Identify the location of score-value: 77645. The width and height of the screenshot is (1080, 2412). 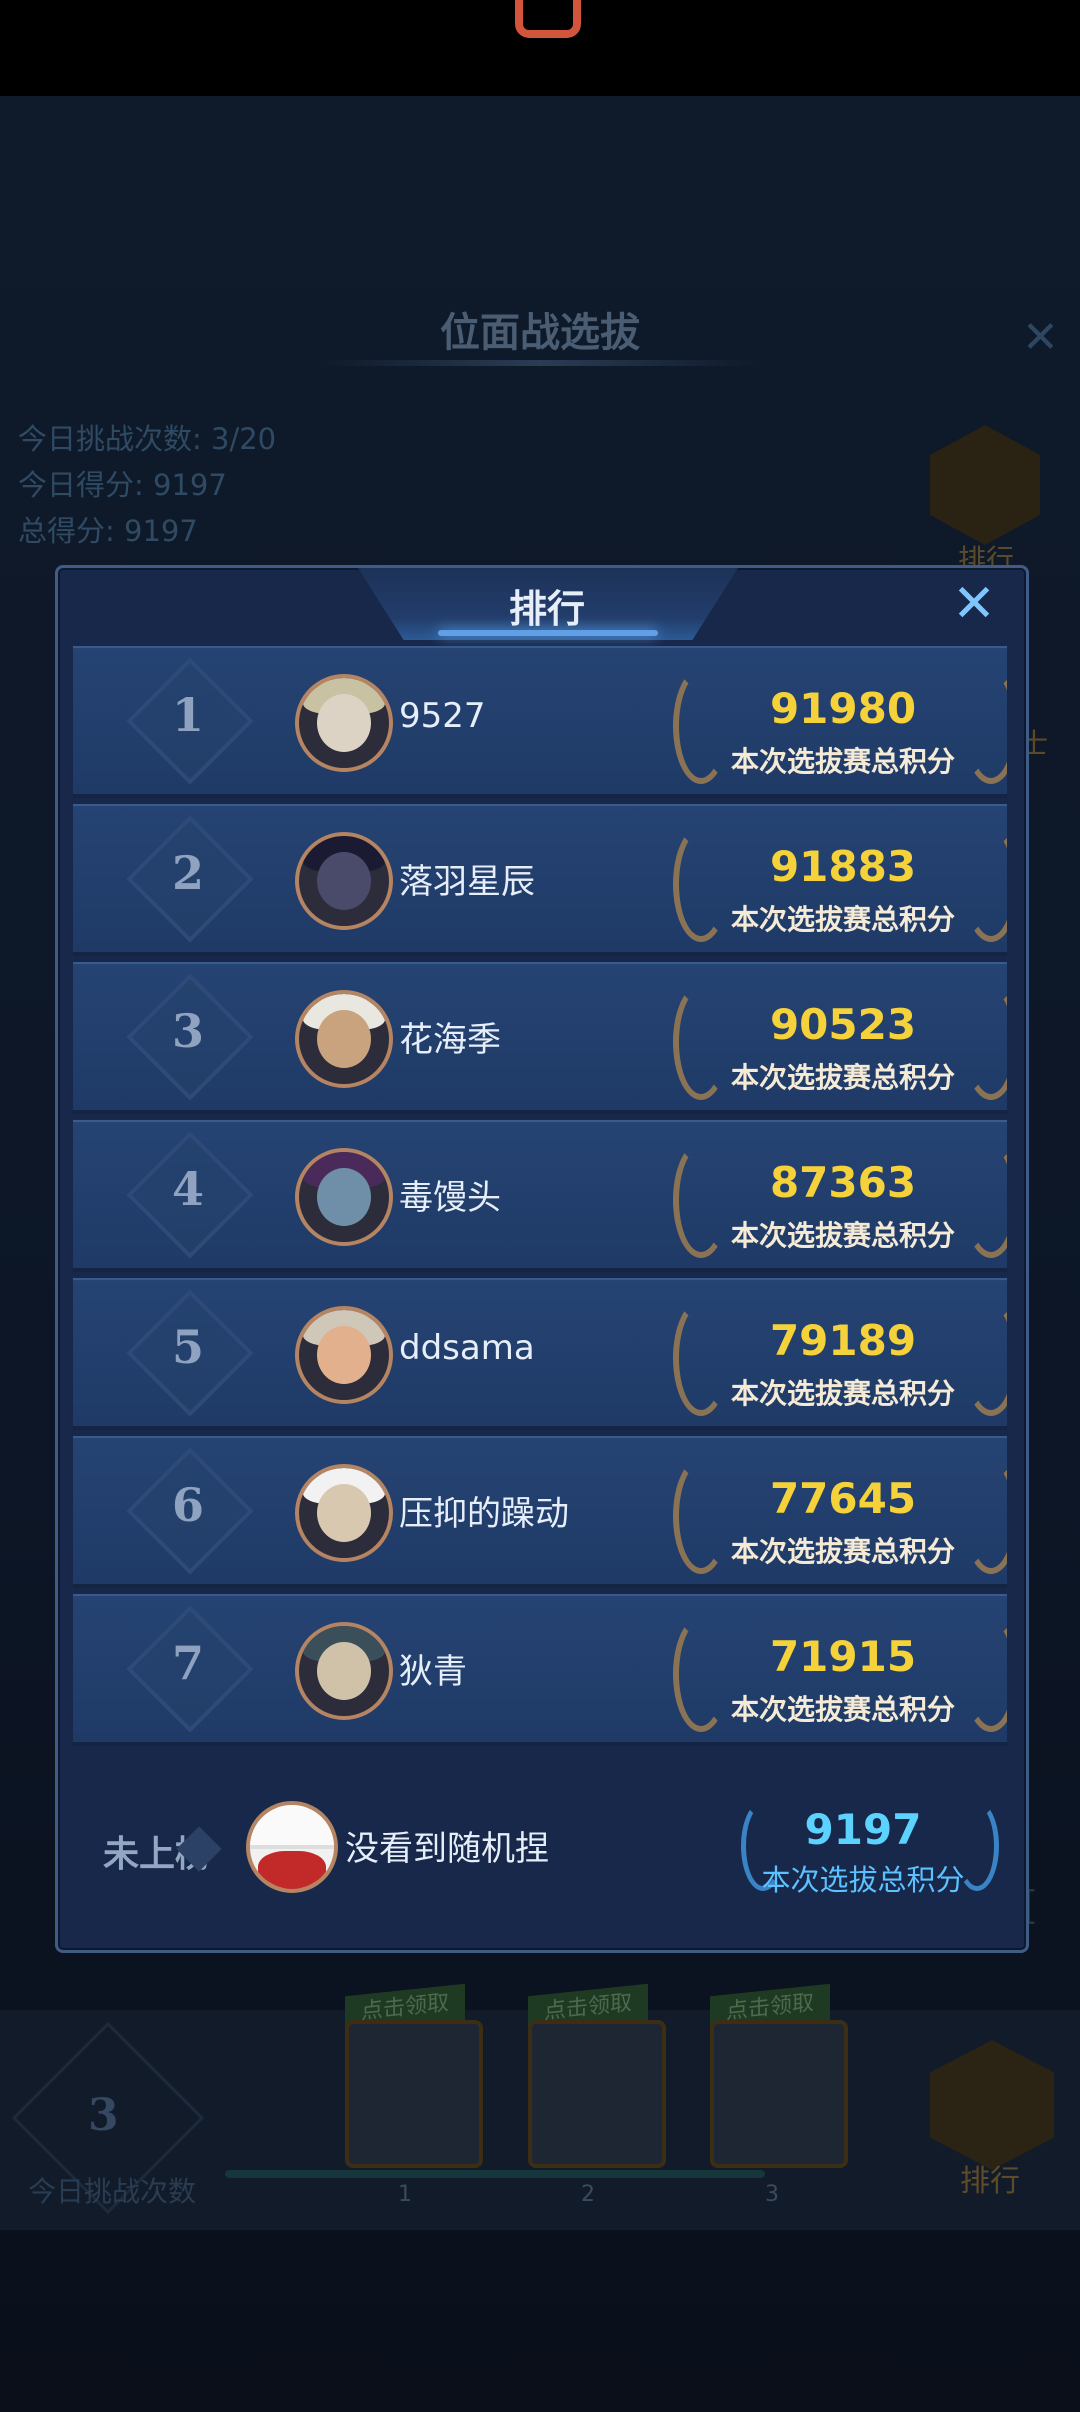
(843, 1498).